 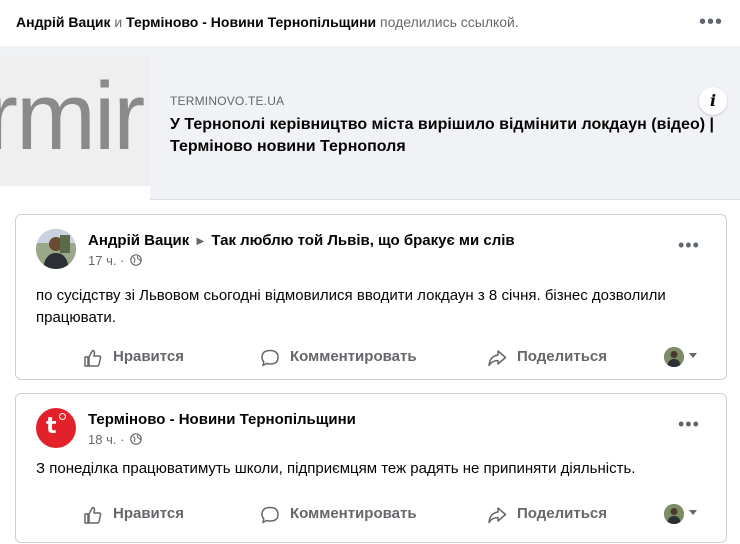 I want to click on info-icon: i, so click(x=713, y=101).